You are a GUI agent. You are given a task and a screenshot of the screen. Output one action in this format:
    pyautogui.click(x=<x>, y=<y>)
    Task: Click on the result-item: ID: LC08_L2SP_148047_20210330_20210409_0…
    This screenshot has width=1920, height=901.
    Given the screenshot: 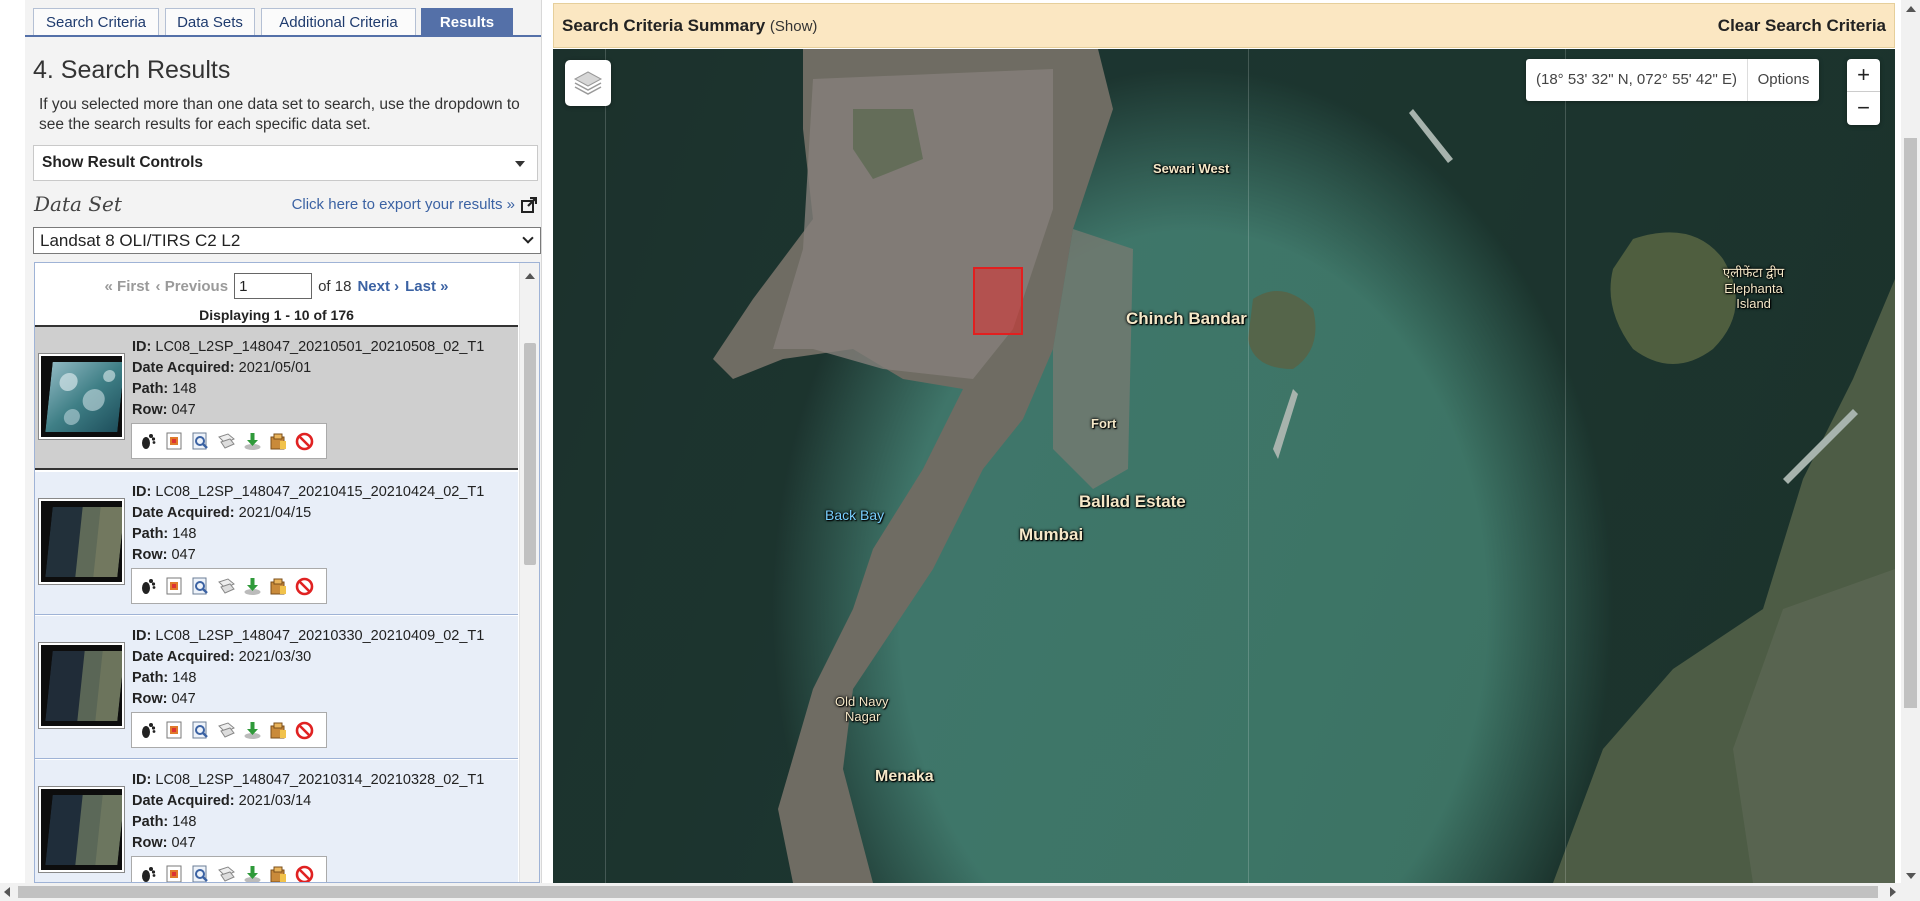 What is the action you would take?
    pyautogui.click(x=276, y=687)
    